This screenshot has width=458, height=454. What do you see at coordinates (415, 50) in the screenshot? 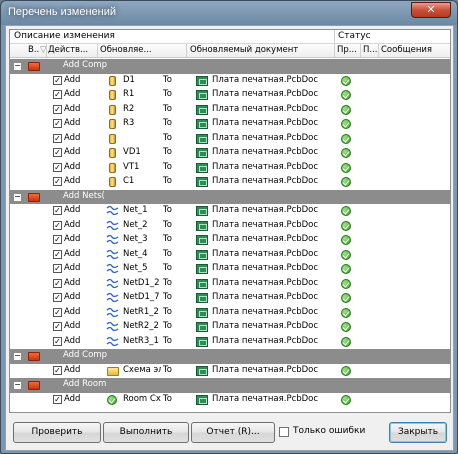
I see `col-messages-header: Сообщения` at bounding box center [415, 50].